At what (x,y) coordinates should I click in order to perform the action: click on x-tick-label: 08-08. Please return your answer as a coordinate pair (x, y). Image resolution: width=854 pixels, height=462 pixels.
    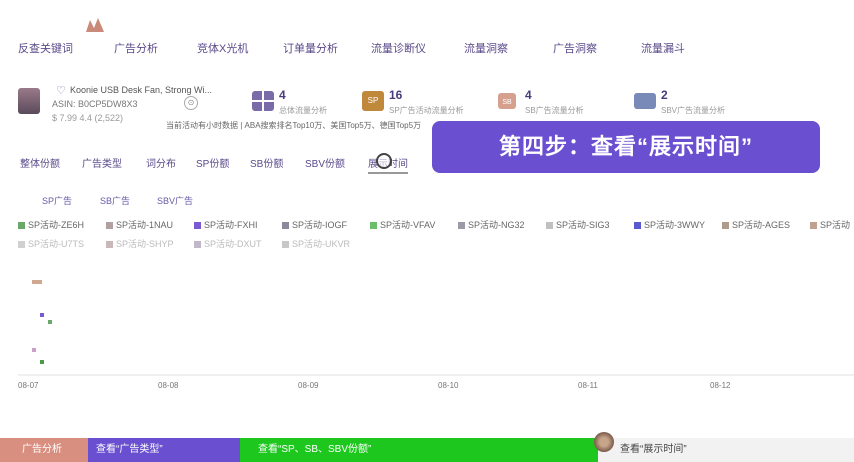
    Looking at the image, I should click on (168, 385).